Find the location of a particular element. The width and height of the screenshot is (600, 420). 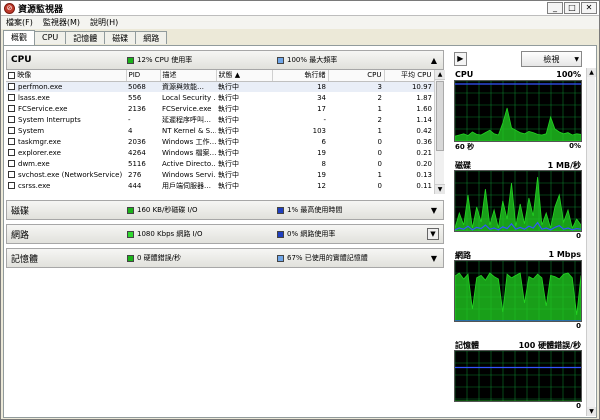

disk-active-time-text: 1% 最高使用時間 is located at coordinates (315, 210).